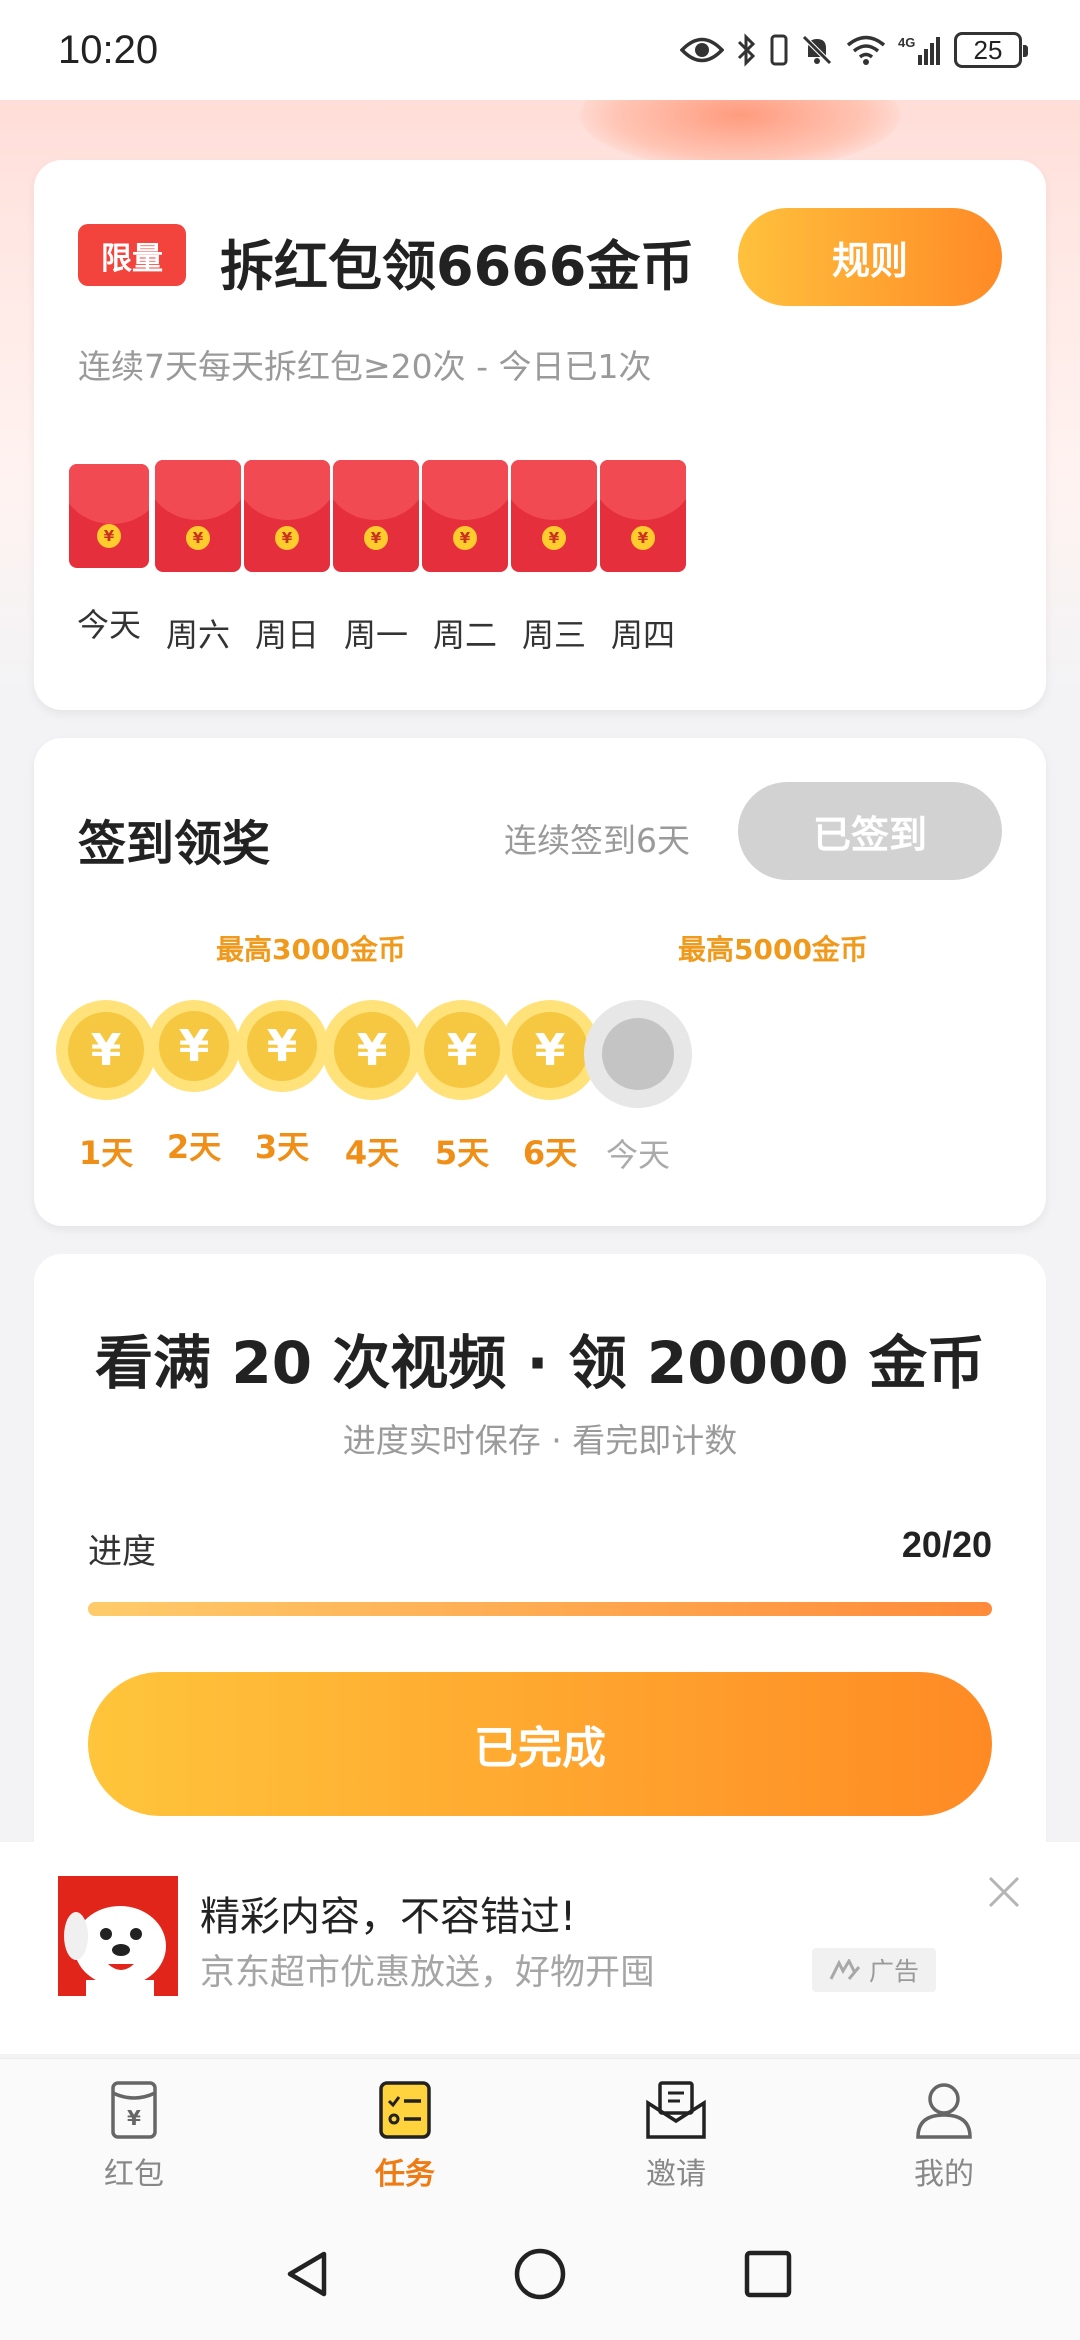  What do you see at coordinates (866, 50) in the screenshot?
I see `wifi-icon` at bounding box center [866, 50].